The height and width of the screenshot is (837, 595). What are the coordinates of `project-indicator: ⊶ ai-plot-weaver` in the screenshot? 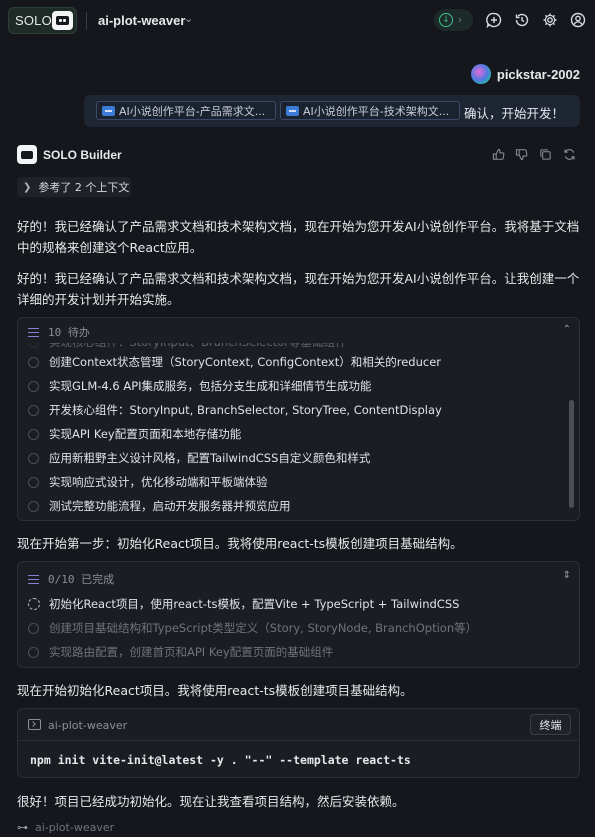 It's located at (65, 827).